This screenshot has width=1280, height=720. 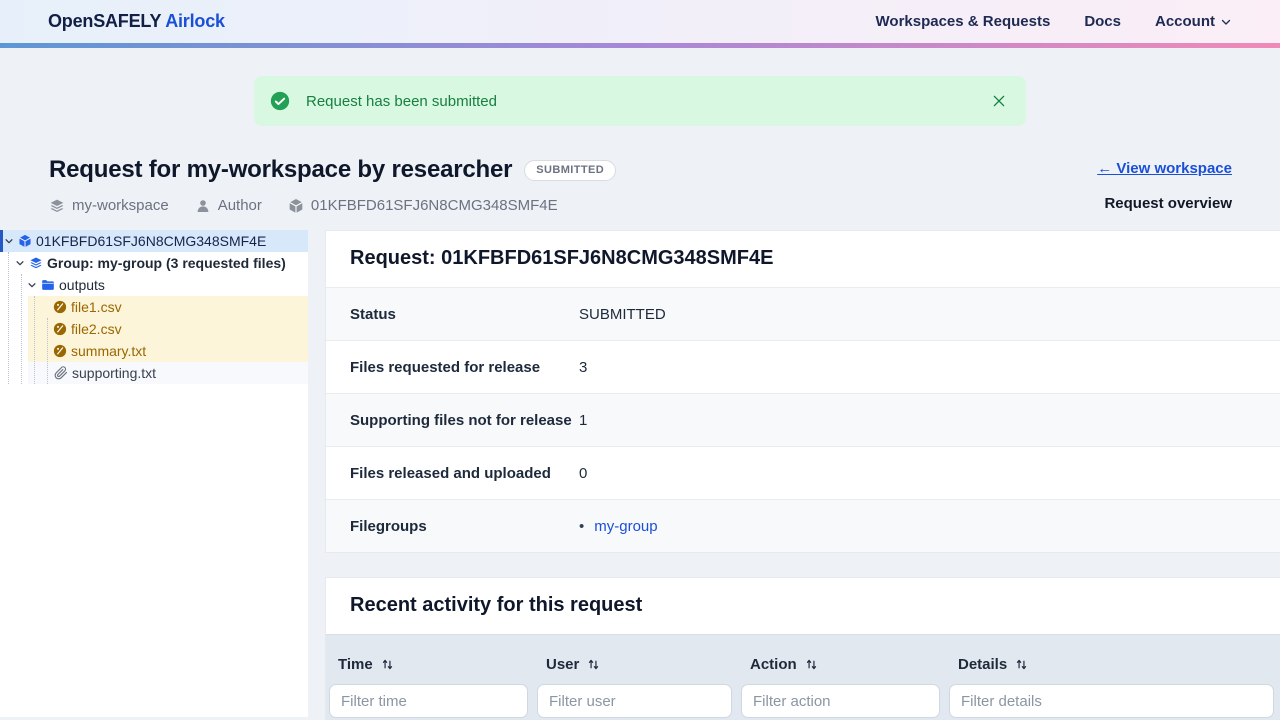 I want to click on detail-label: Status, so click(x=373, y=314).